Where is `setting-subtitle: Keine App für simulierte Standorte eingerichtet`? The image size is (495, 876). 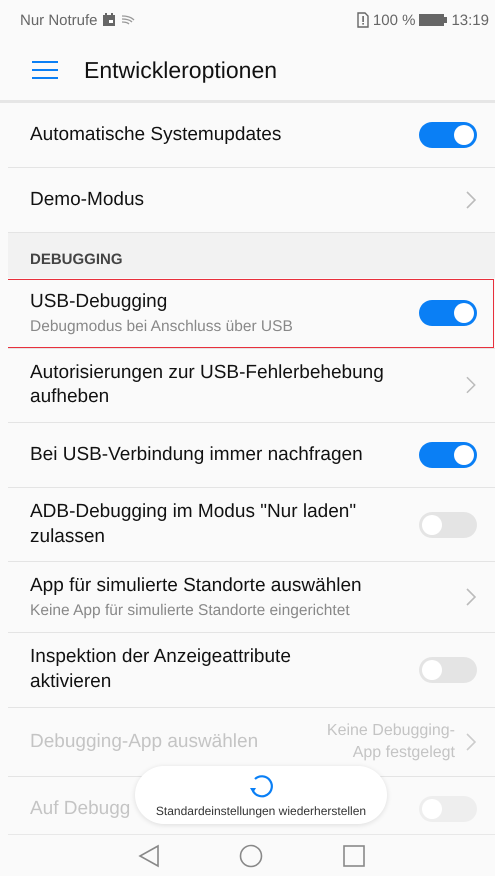 setting-subtitle: Keine App für simulierte Standorte eingerichtet is located at coordinates (190, 611).